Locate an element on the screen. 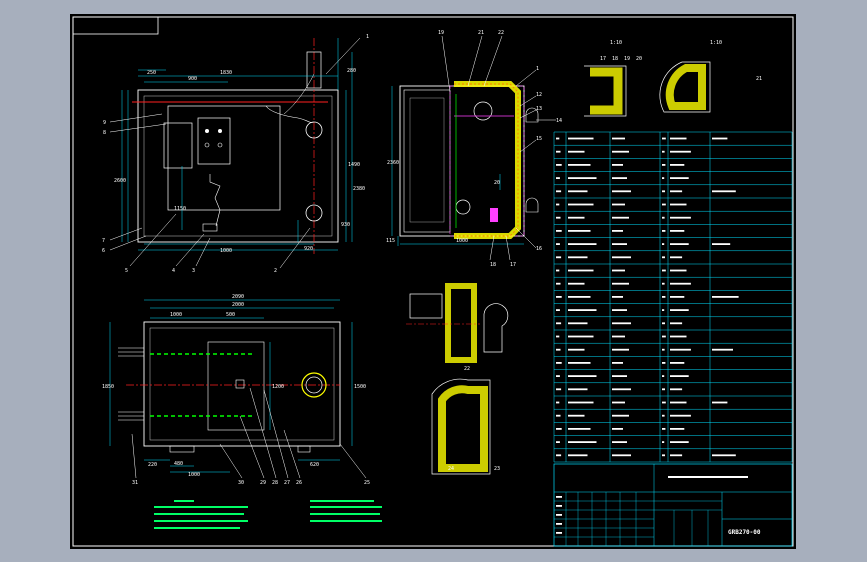  plan-caster-left is located at coordinates (182, 449).